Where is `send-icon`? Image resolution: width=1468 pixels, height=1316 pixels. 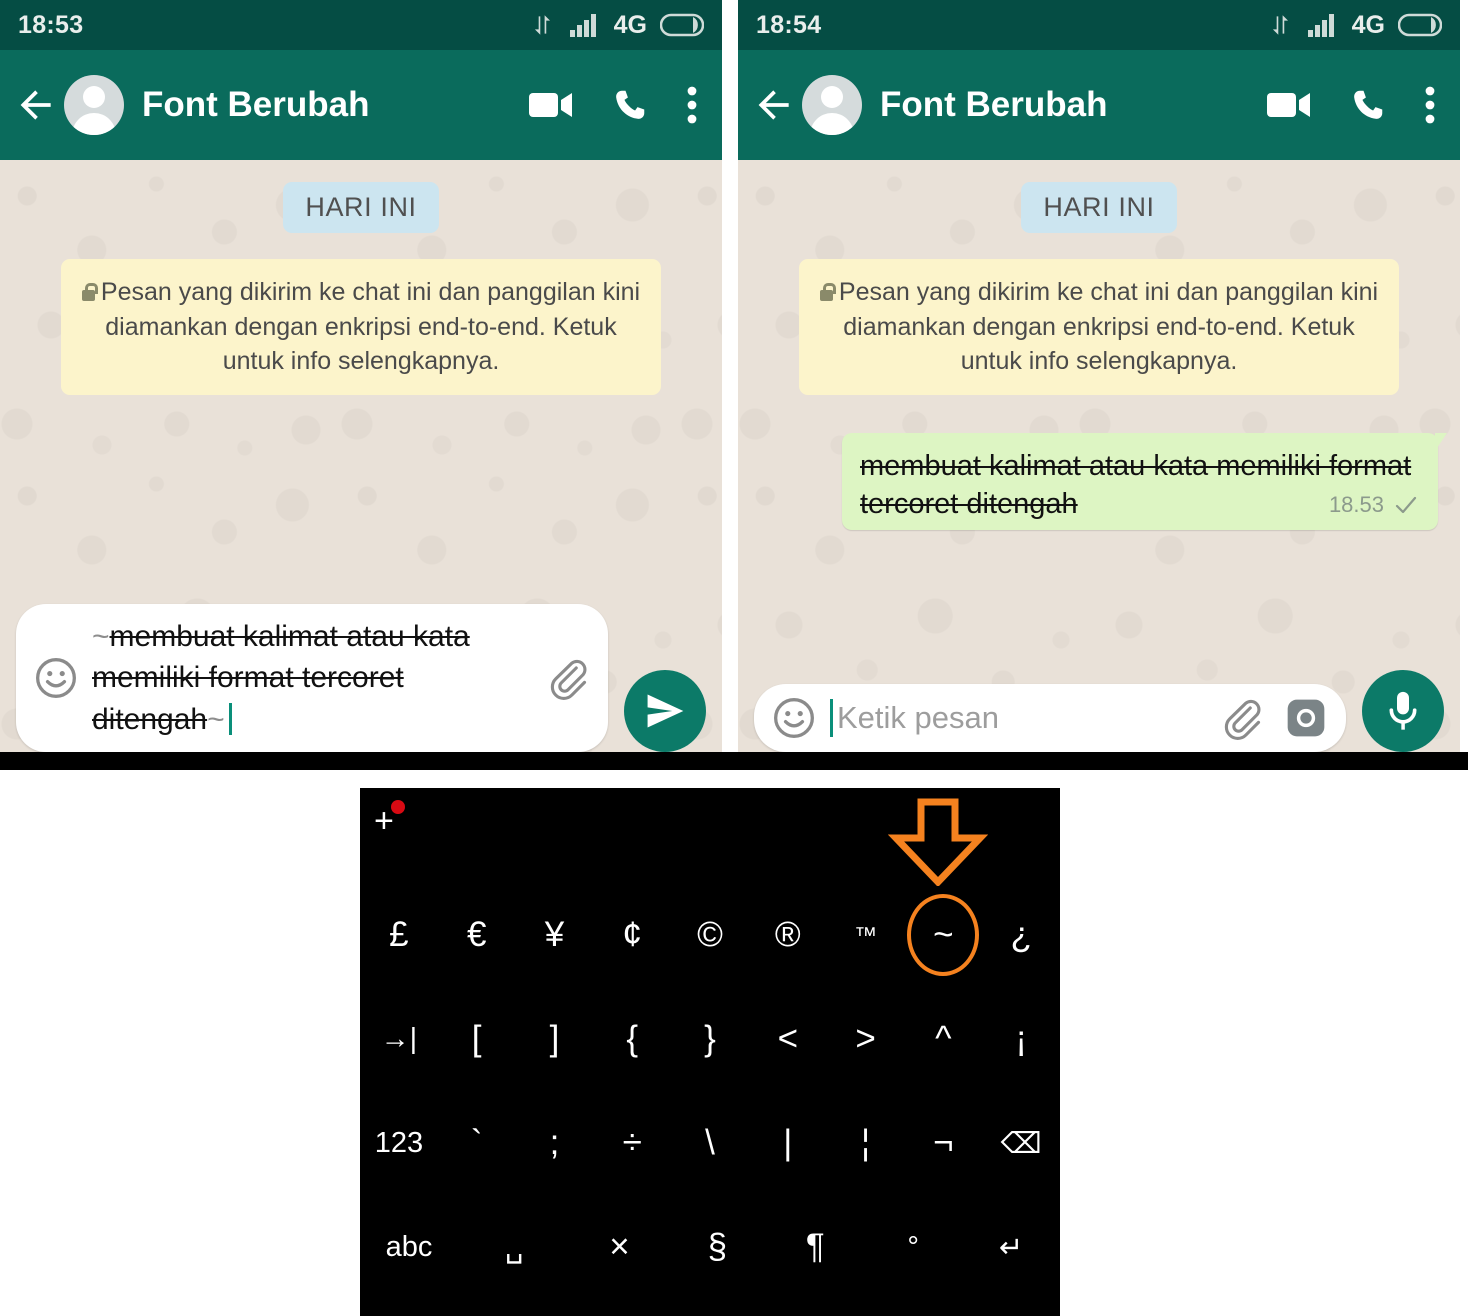 send-icon is located at coordinates (665, 711).